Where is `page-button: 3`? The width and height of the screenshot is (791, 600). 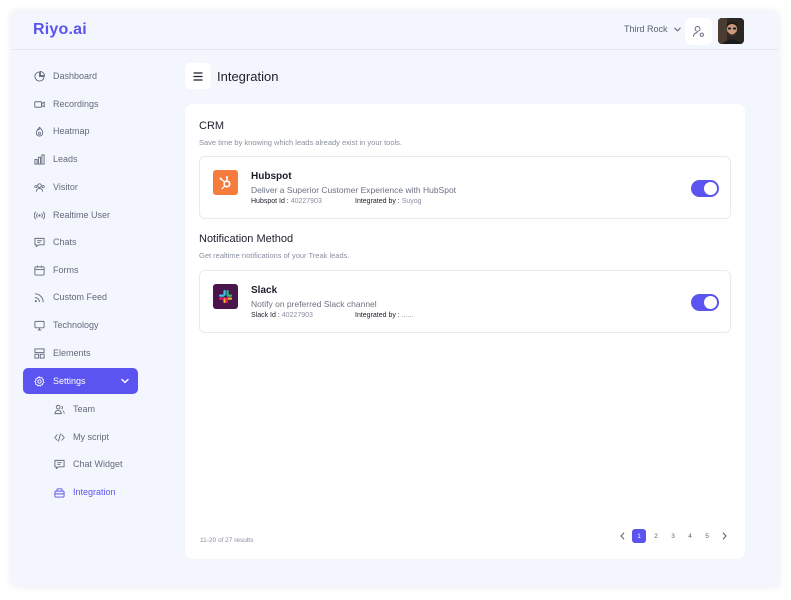 page-button: 3 is located at coordinates (673, 536).